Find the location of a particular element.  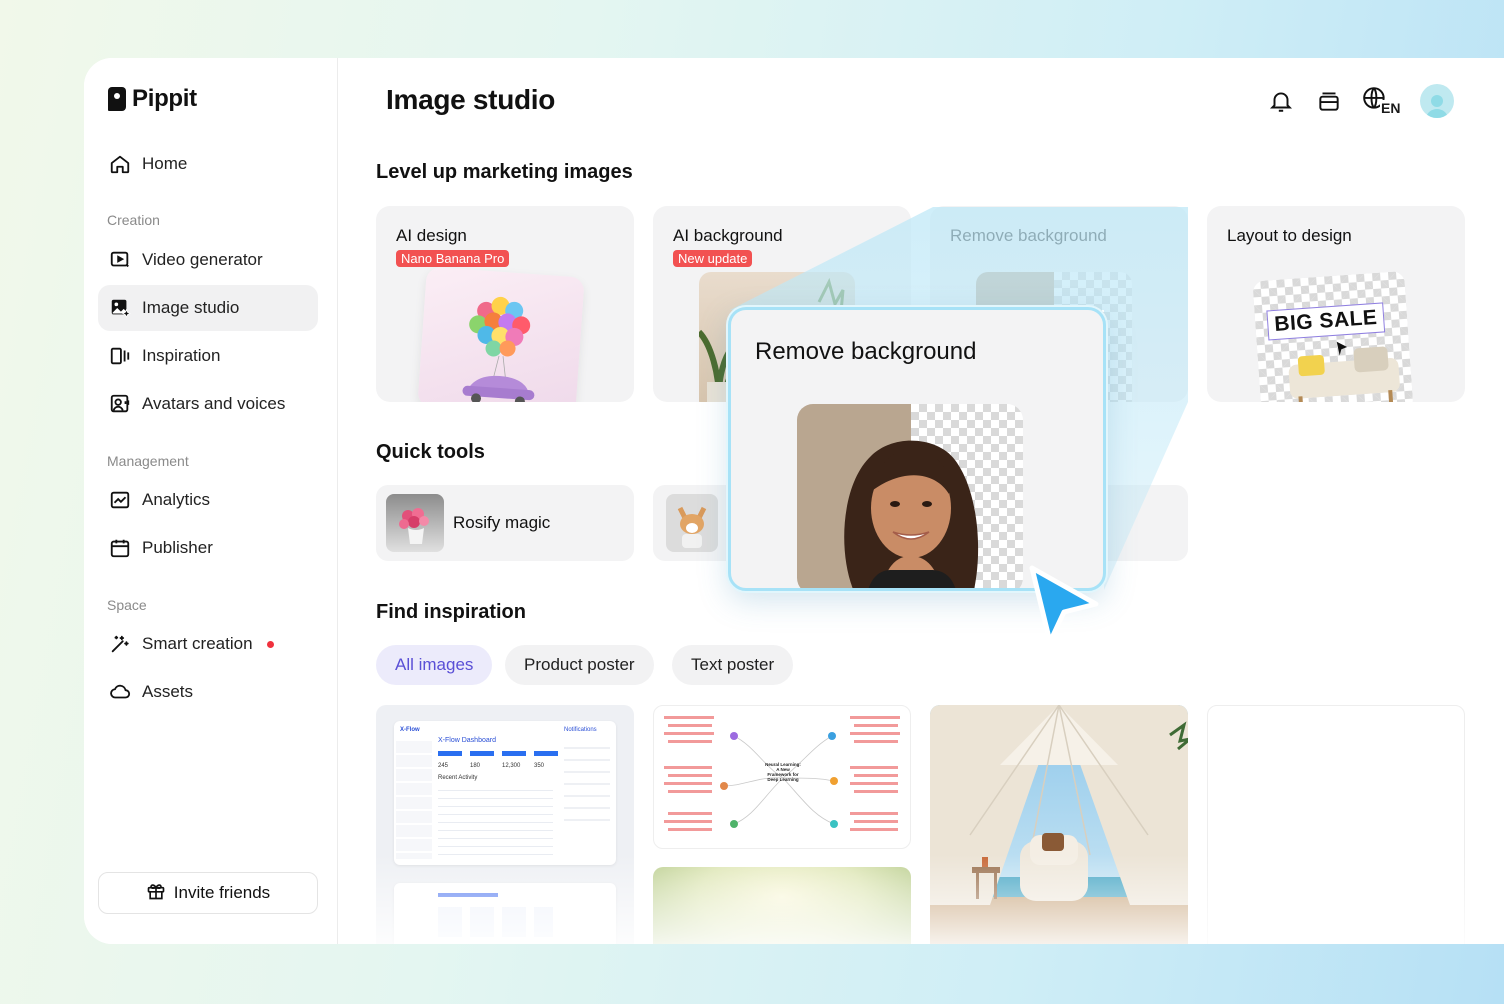

sidebar-item-avatars-and-voices: Avatars and voices is located at coordinates (208, 404).